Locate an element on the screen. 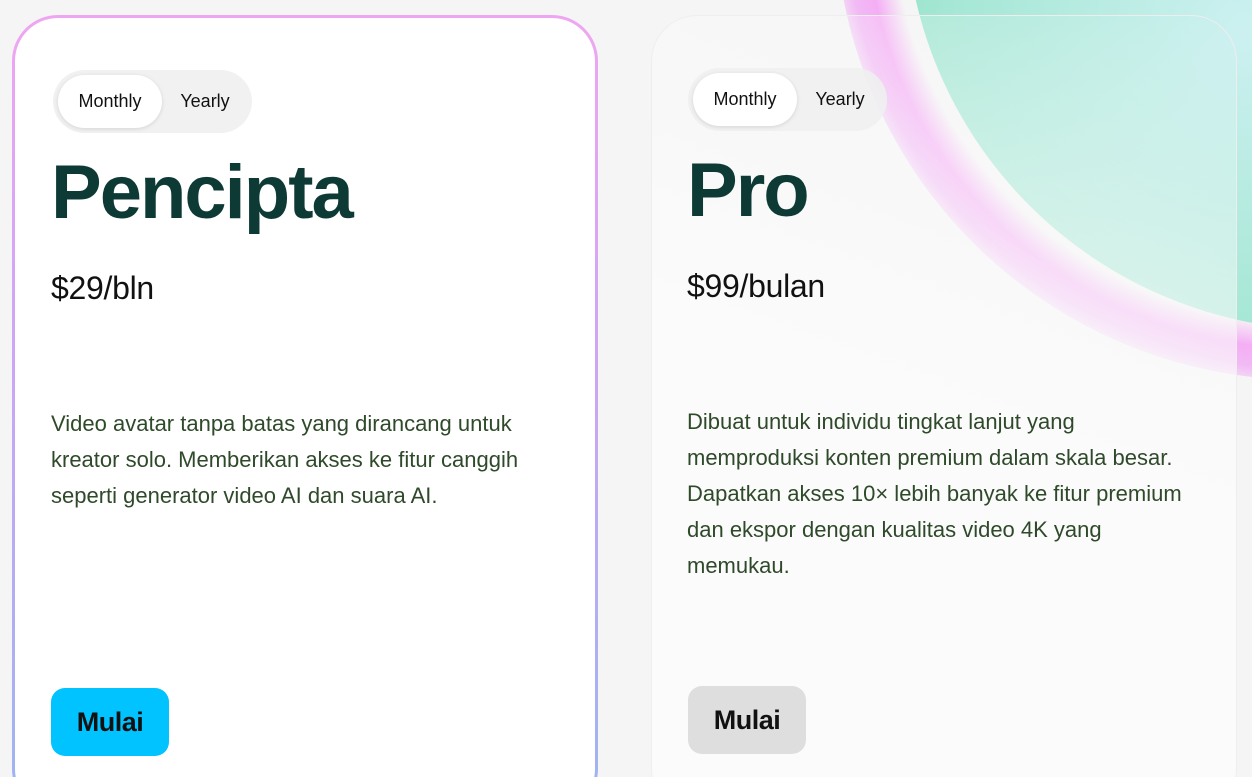  plan-price: $29/bln is located at coordinates (102, 288).